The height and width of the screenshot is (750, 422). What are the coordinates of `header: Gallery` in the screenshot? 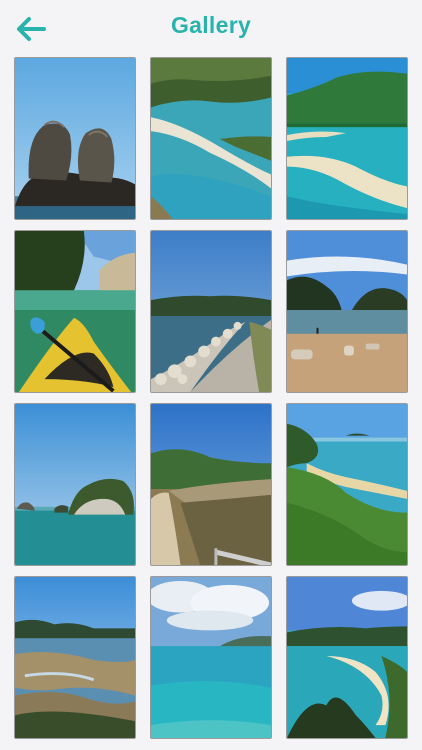 It's located at (211, 28).